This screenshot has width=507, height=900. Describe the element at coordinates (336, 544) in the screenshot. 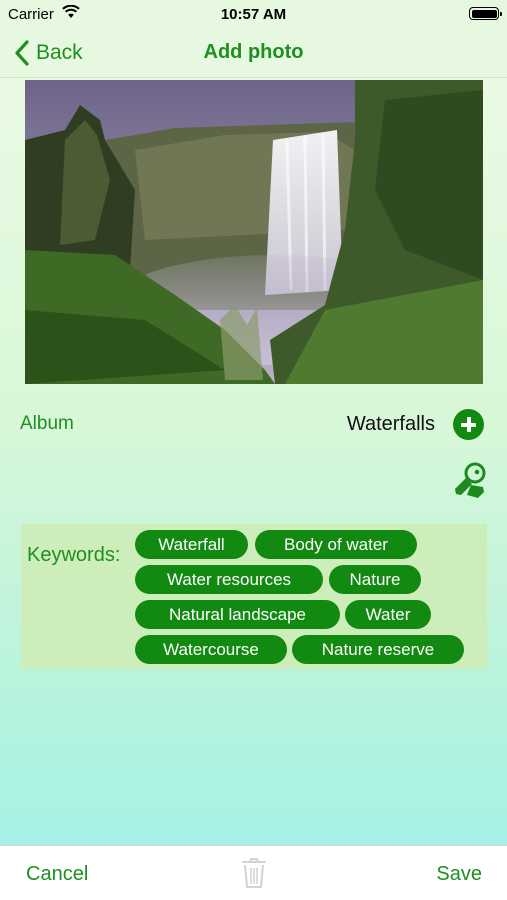

I see `keyword-chip: Body of water` at that location.